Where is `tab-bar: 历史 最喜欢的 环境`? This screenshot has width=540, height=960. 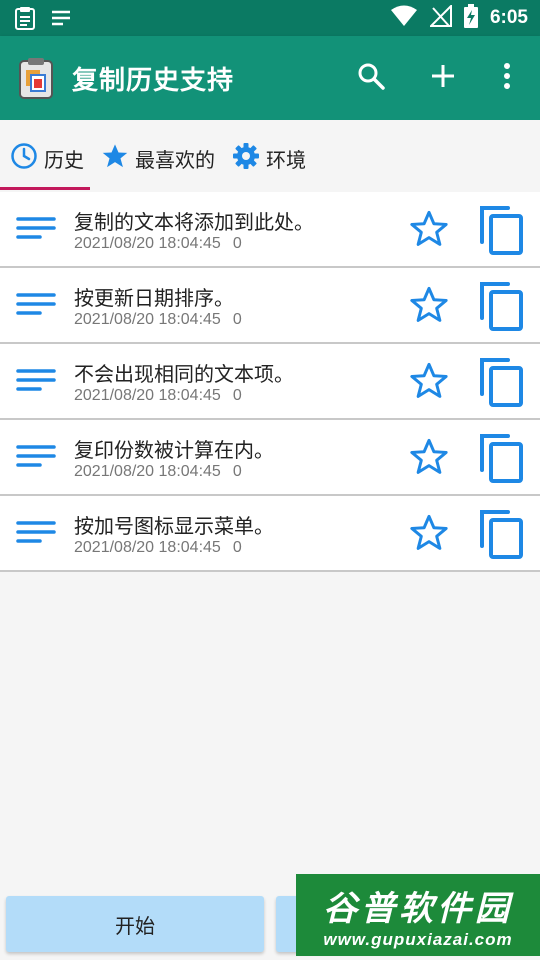
tab-bar: 历史 最喜欢的 环境 is located at coordinates (270, 156).